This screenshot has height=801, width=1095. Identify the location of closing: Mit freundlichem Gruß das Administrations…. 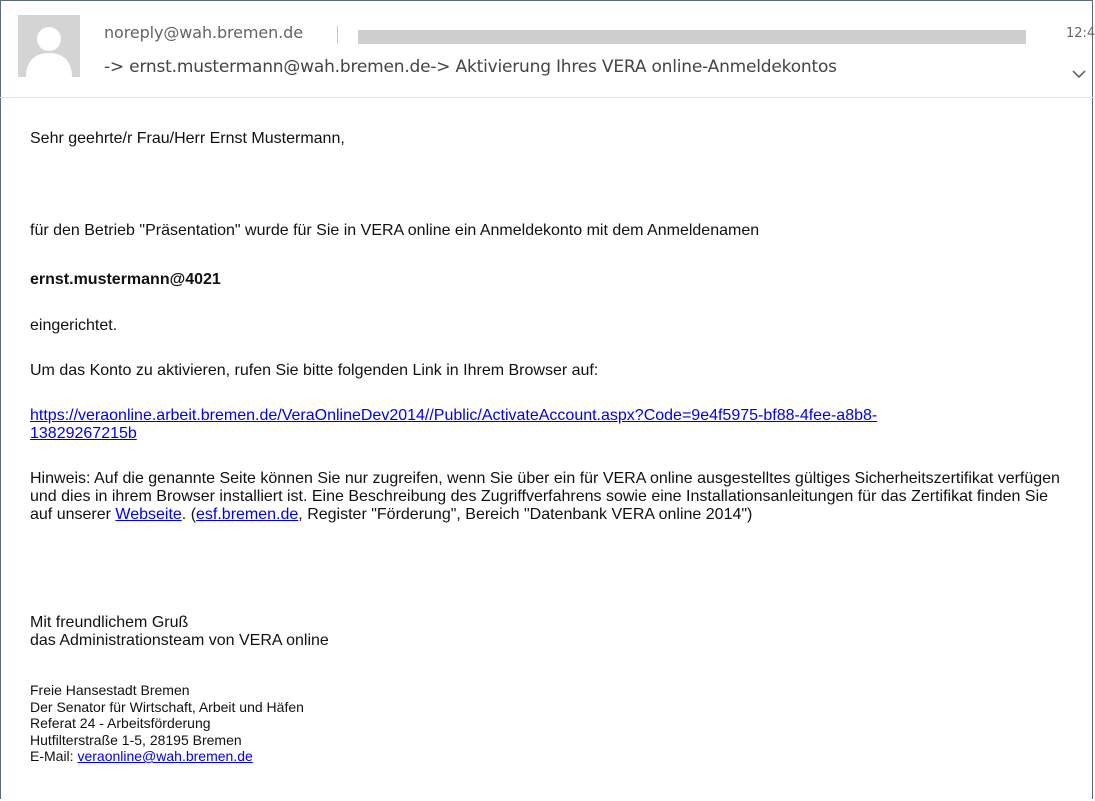
(179, 632).